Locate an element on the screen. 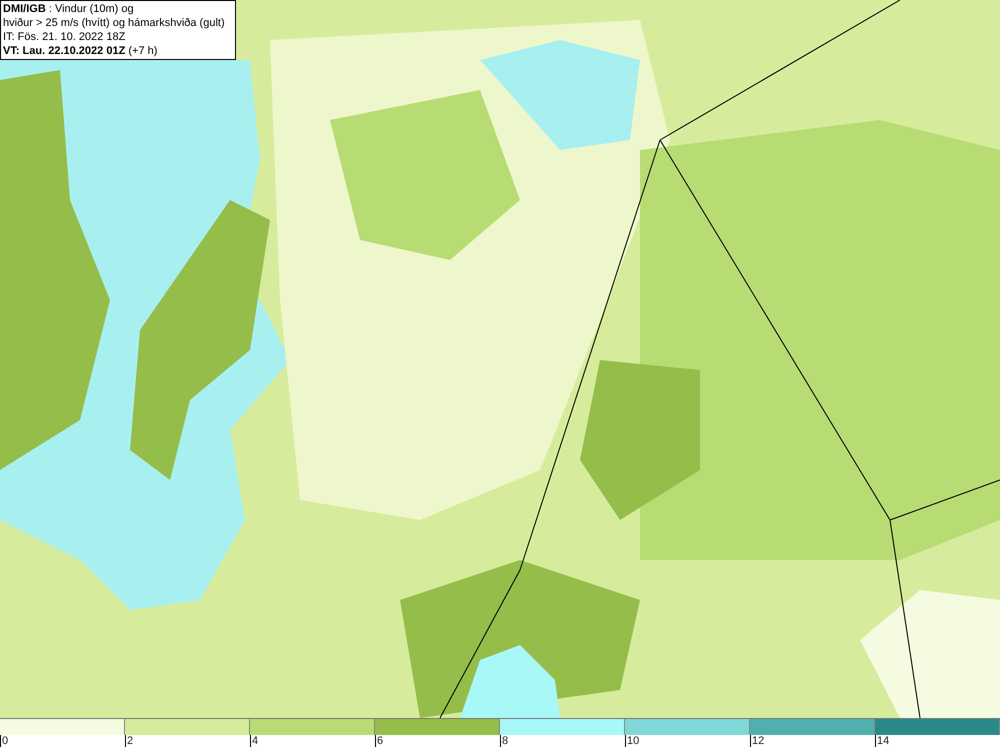 This screenshot has width=1000, height=747. legend-label: 10 is located at coordinates (633, 741).